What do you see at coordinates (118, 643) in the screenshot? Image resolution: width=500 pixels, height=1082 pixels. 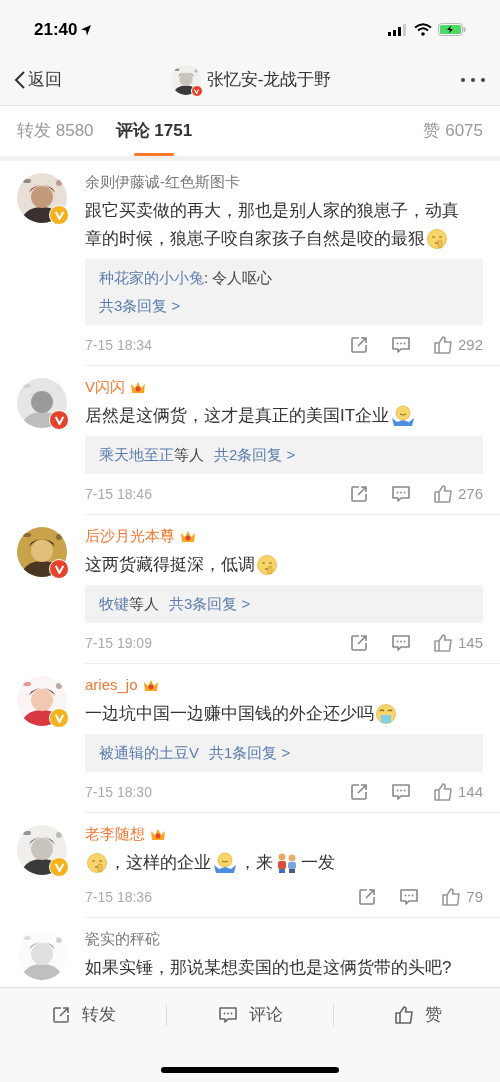 I see `comment-time: 7-15 19:09` at bounding box center [118, 643].